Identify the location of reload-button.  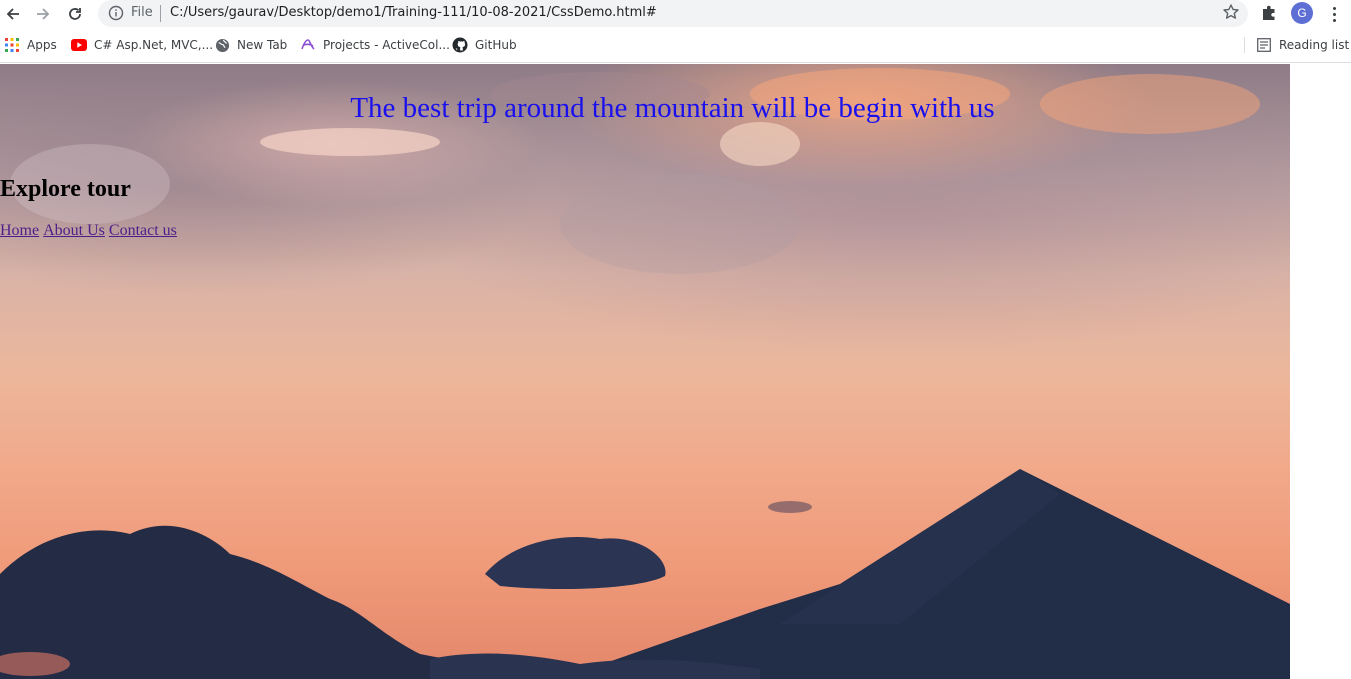
(75, 14).